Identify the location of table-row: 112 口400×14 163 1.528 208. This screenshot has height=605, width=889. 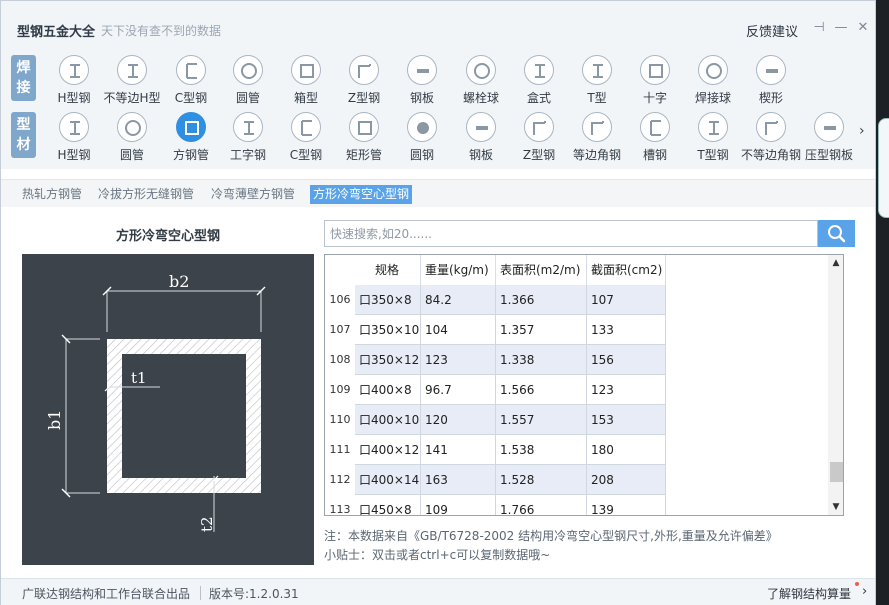
(495, 480).